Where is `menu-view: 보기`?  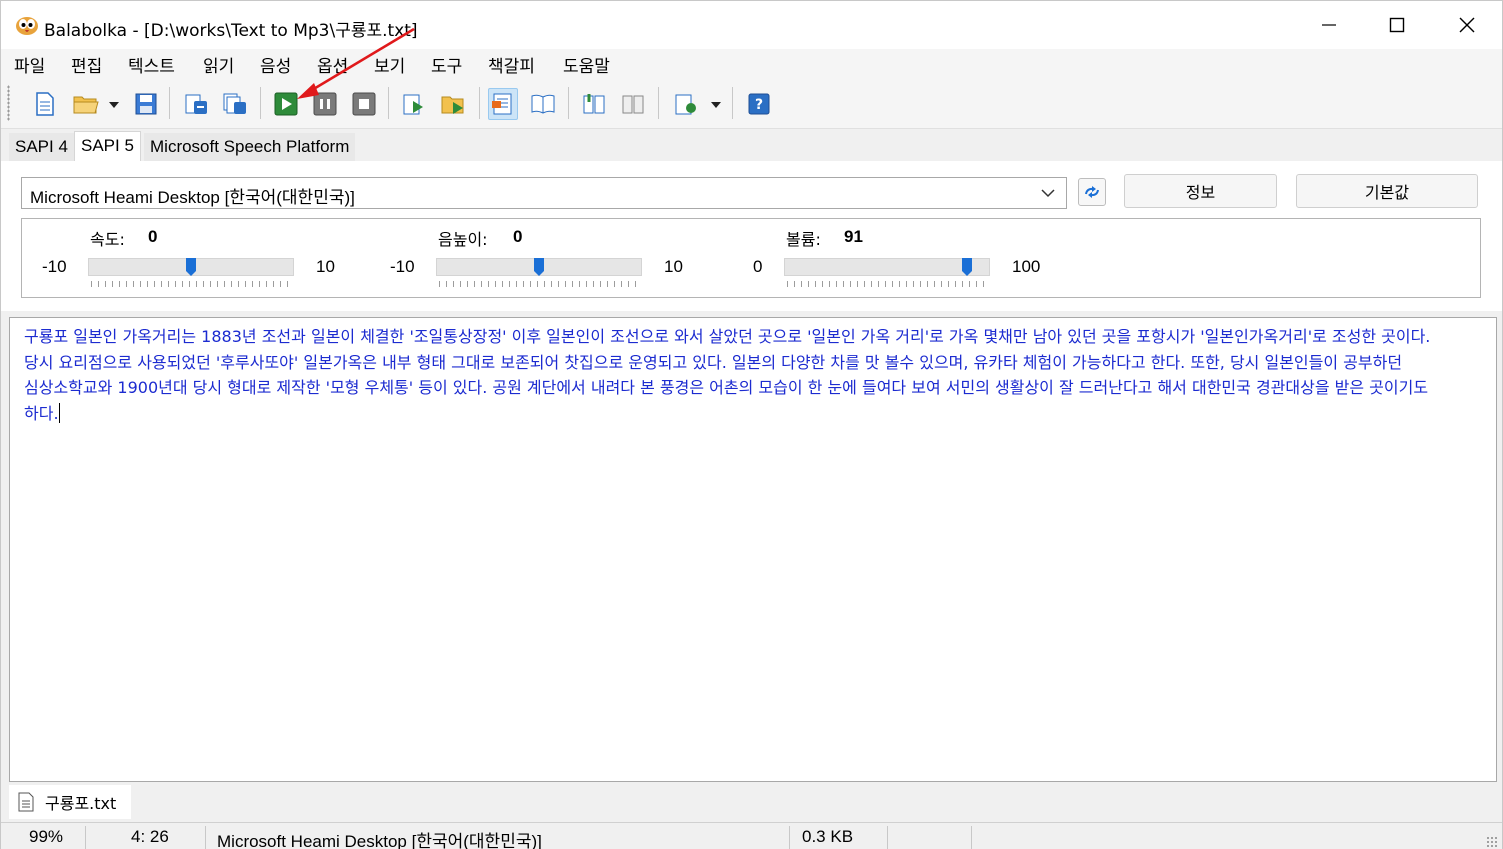 menu-view: 보기 is located at coordinates (389, 64).